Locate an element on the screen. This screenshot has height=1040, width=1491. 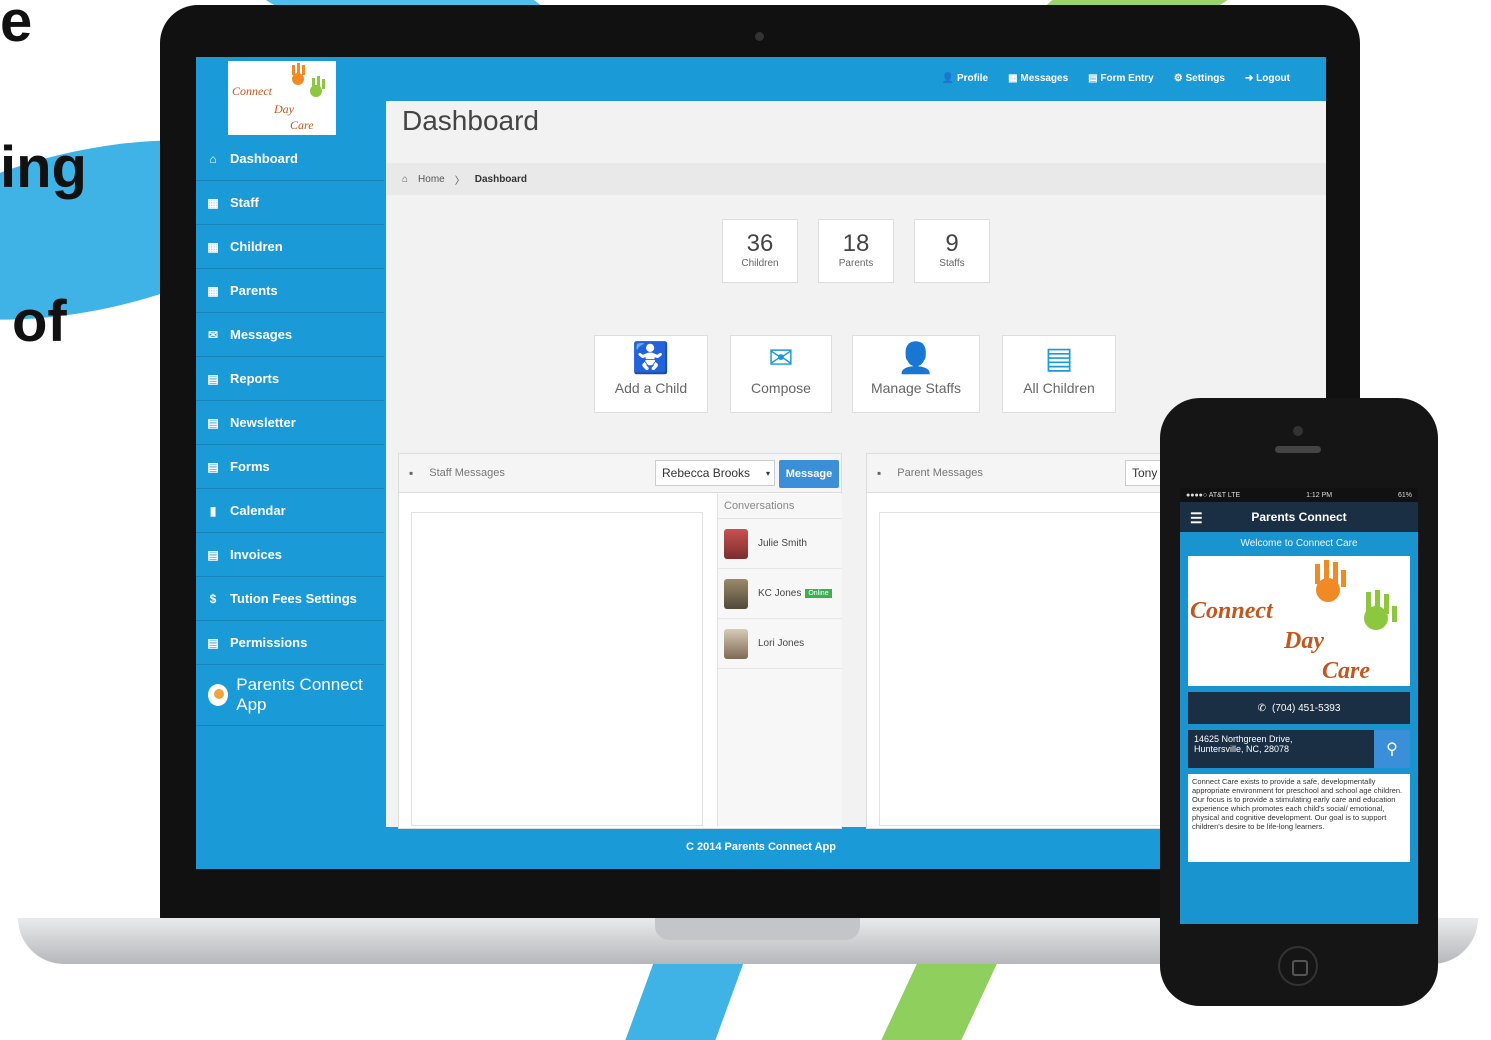
phone-welcome-text: Welcome to Connect Care is located at coordinates (1299, 543).